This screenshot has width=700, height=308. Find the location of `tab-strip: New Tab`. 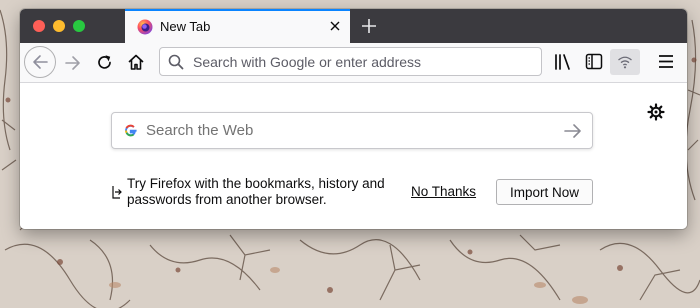

tab-strip: New Tab is located at coordinates (353, 26).